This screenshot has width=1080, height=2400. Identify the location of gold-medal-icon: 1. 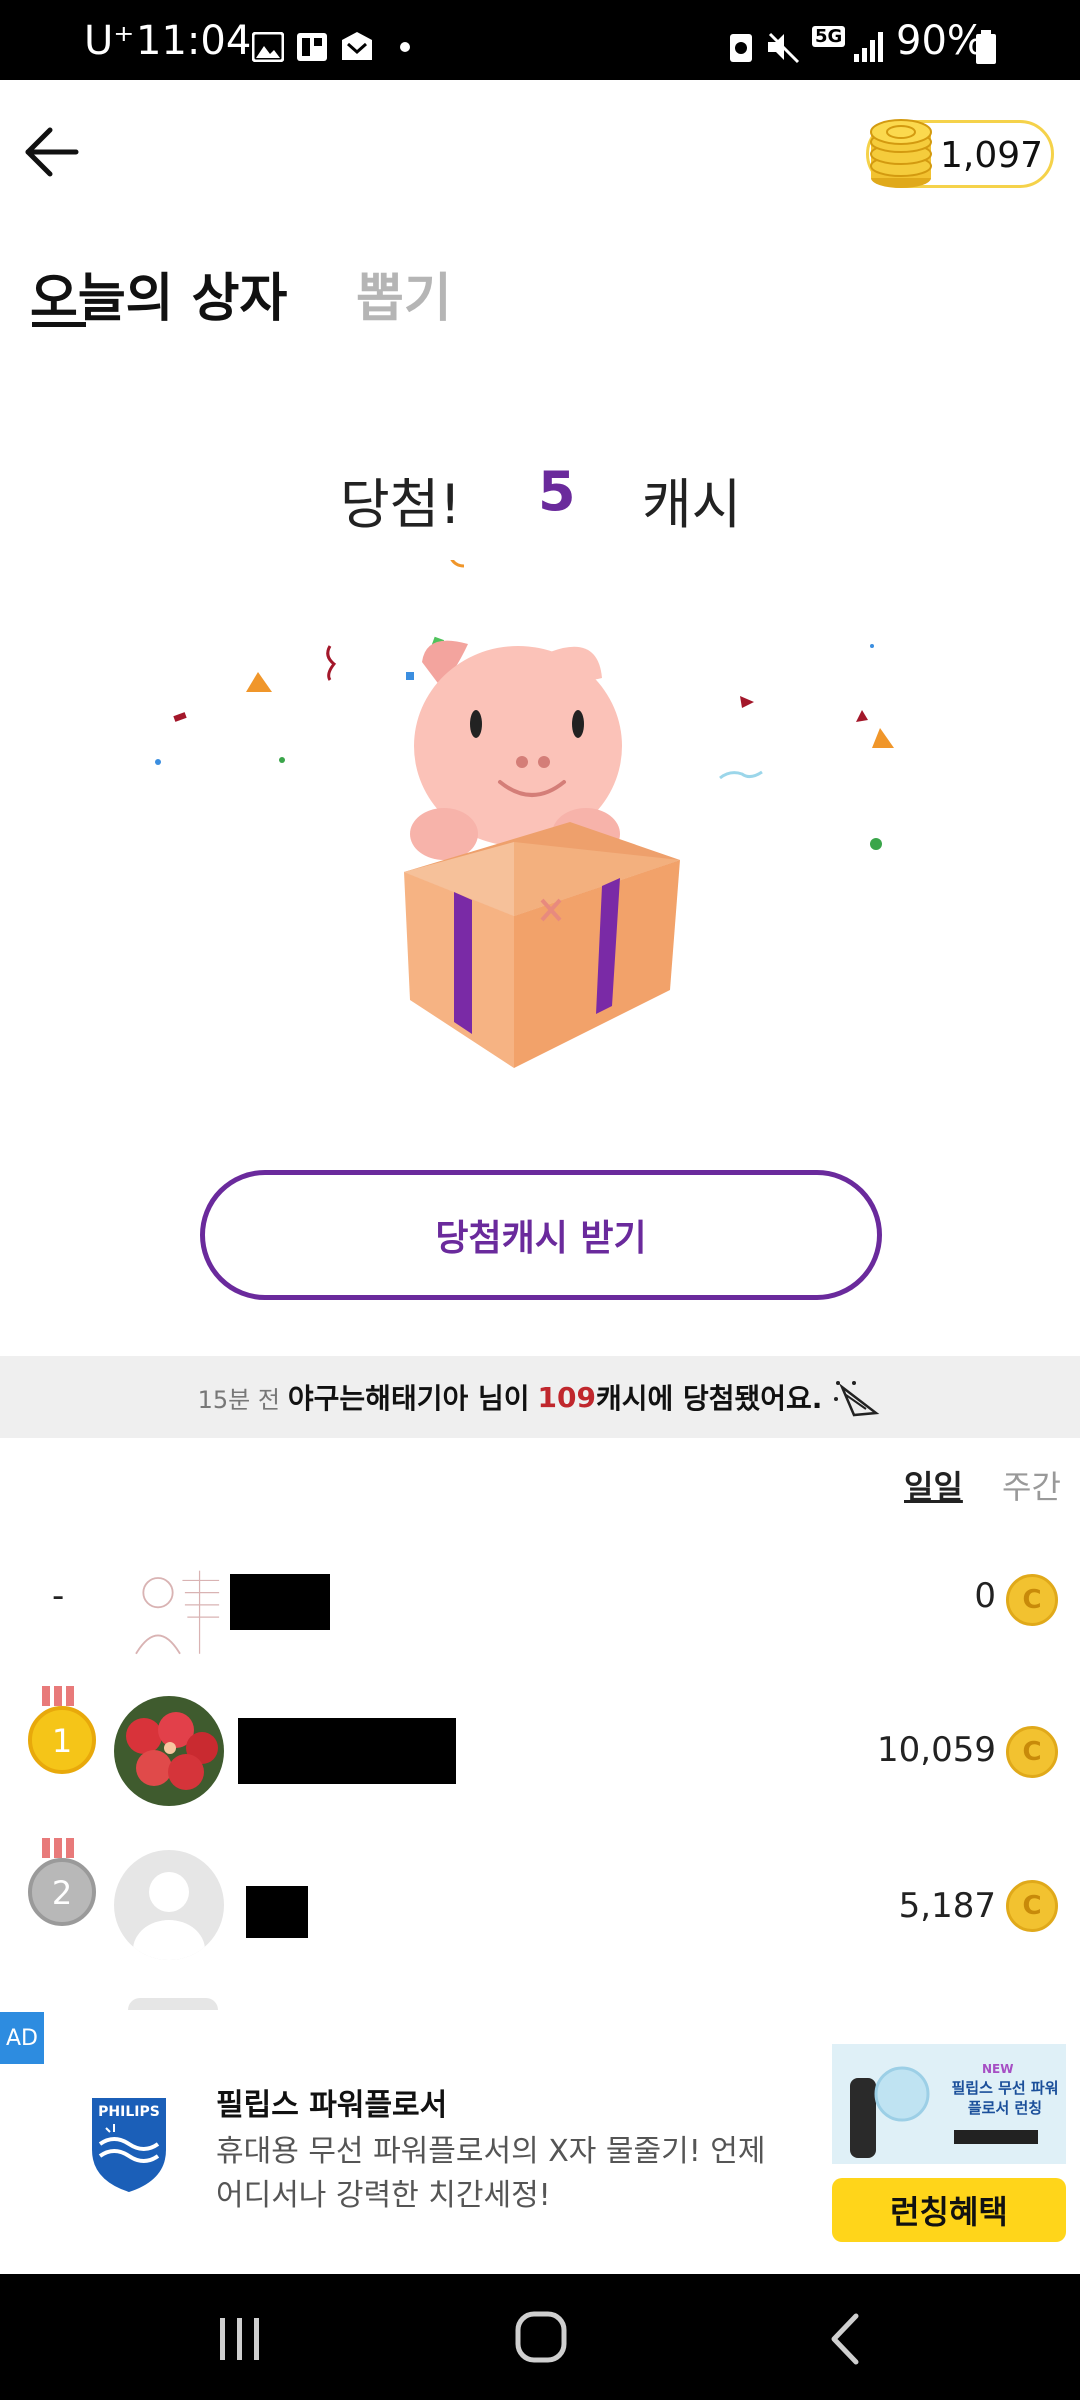
(62, 1730).